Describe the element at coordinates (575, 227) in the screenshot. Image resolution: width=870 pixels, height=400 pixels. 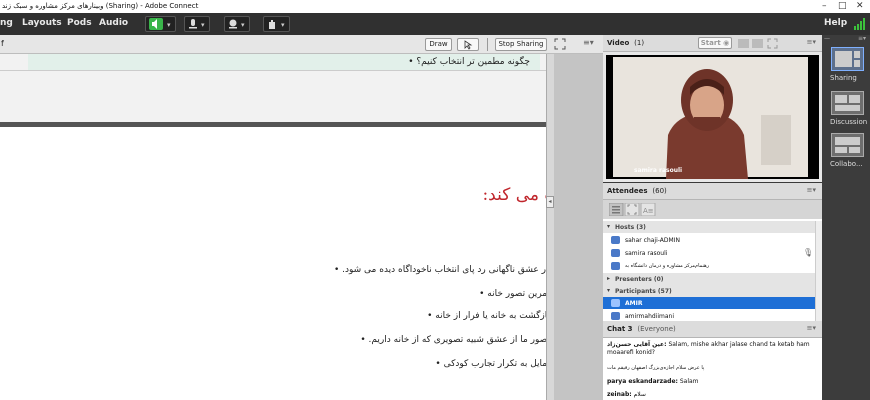
I see `share-gutter` at that location.